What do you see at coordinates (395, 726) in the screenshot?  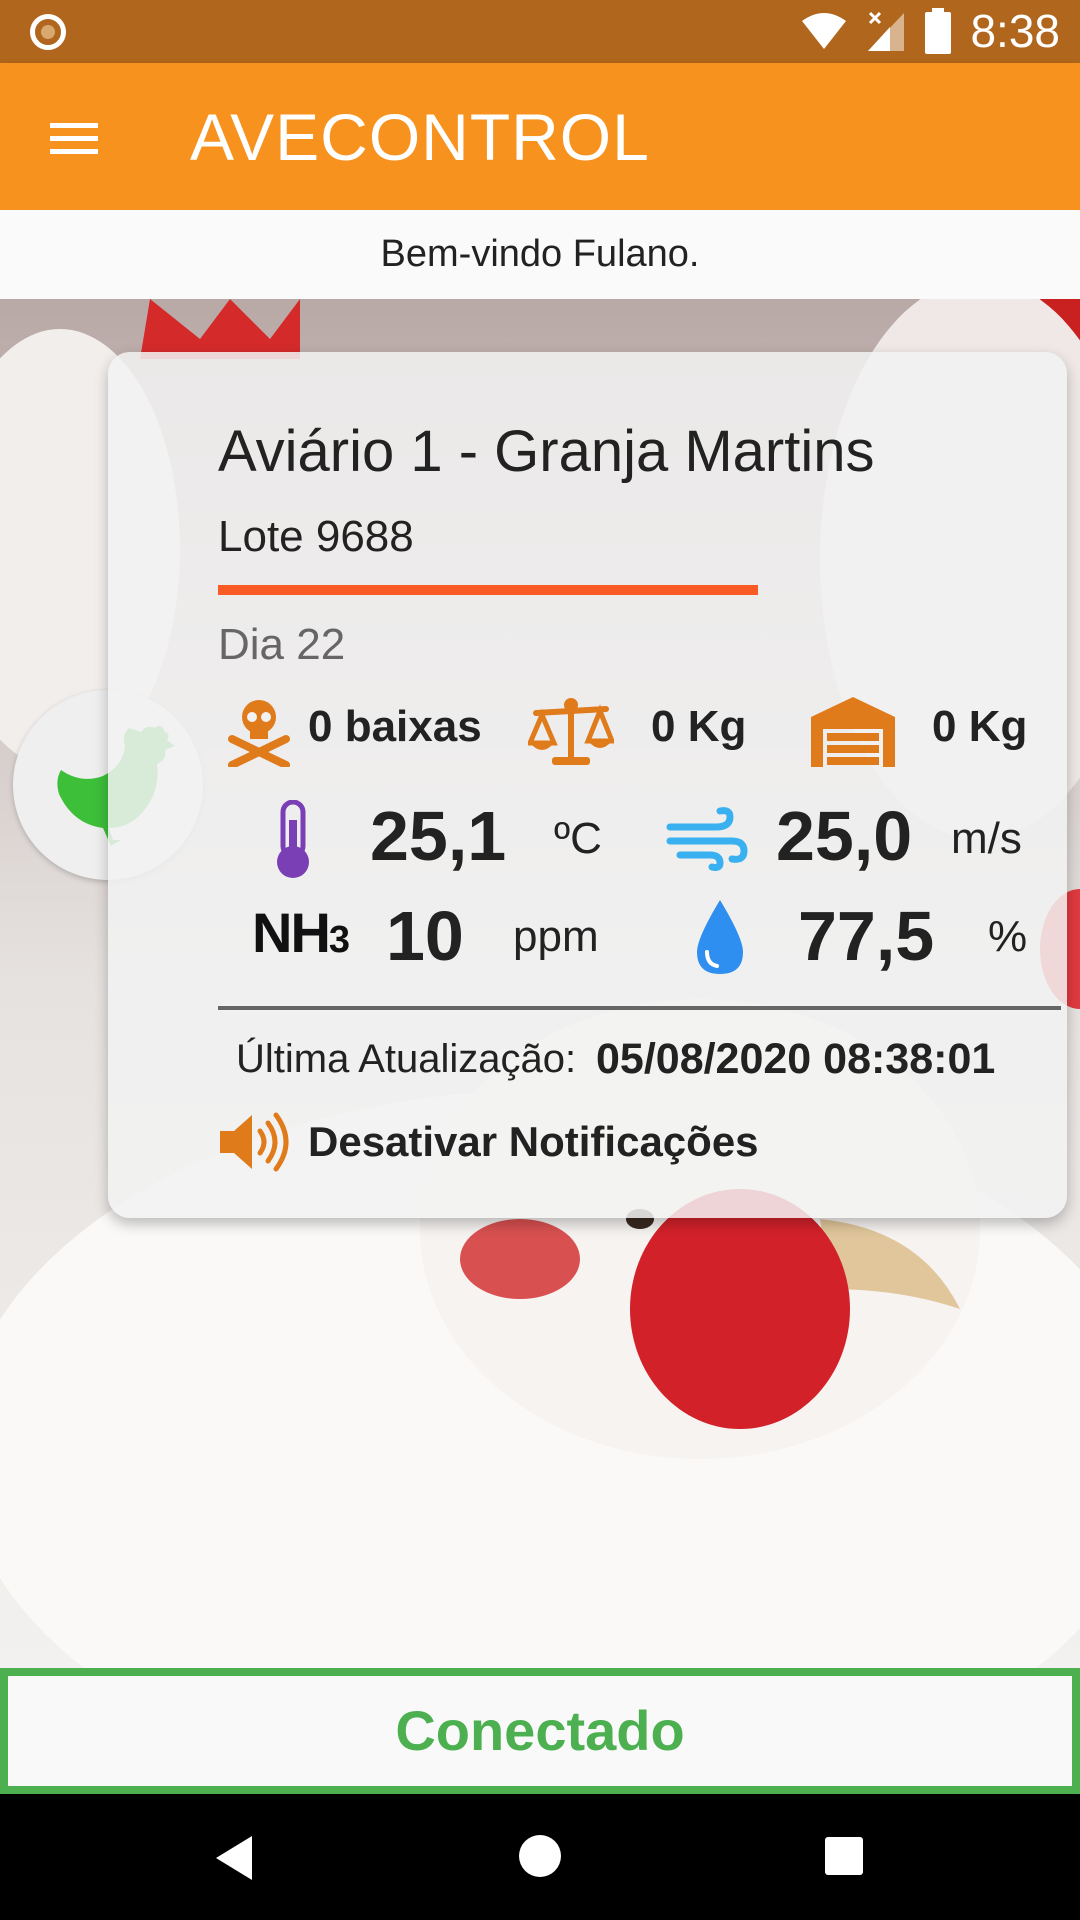 I see `mortality-value: 0 baixas` at bounding box center [395, 726].